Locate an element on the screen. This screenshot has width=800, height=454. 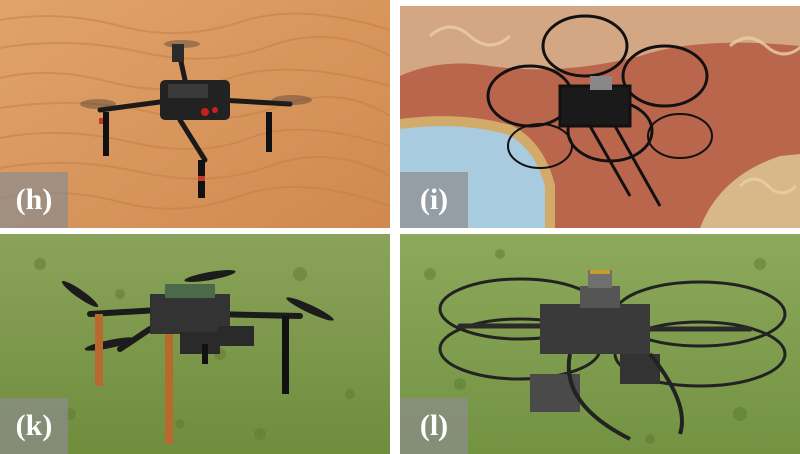
panel-label-k: (k) is located at coordinates (34, 426).